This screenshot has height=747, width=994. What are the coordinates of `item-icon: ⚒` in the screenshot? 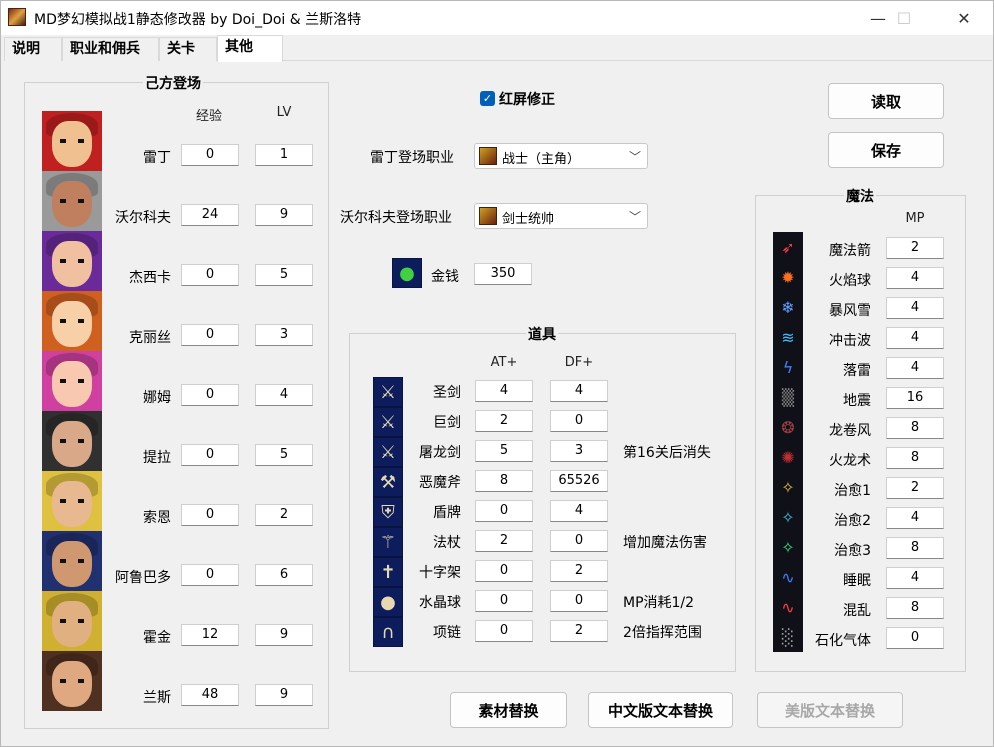 It's located at (388, 482).